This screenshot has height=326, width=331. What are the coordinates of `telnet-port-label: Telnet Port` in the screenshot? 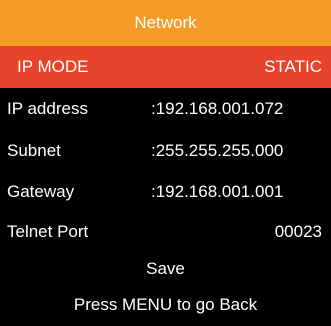 It's located at (48, 231).